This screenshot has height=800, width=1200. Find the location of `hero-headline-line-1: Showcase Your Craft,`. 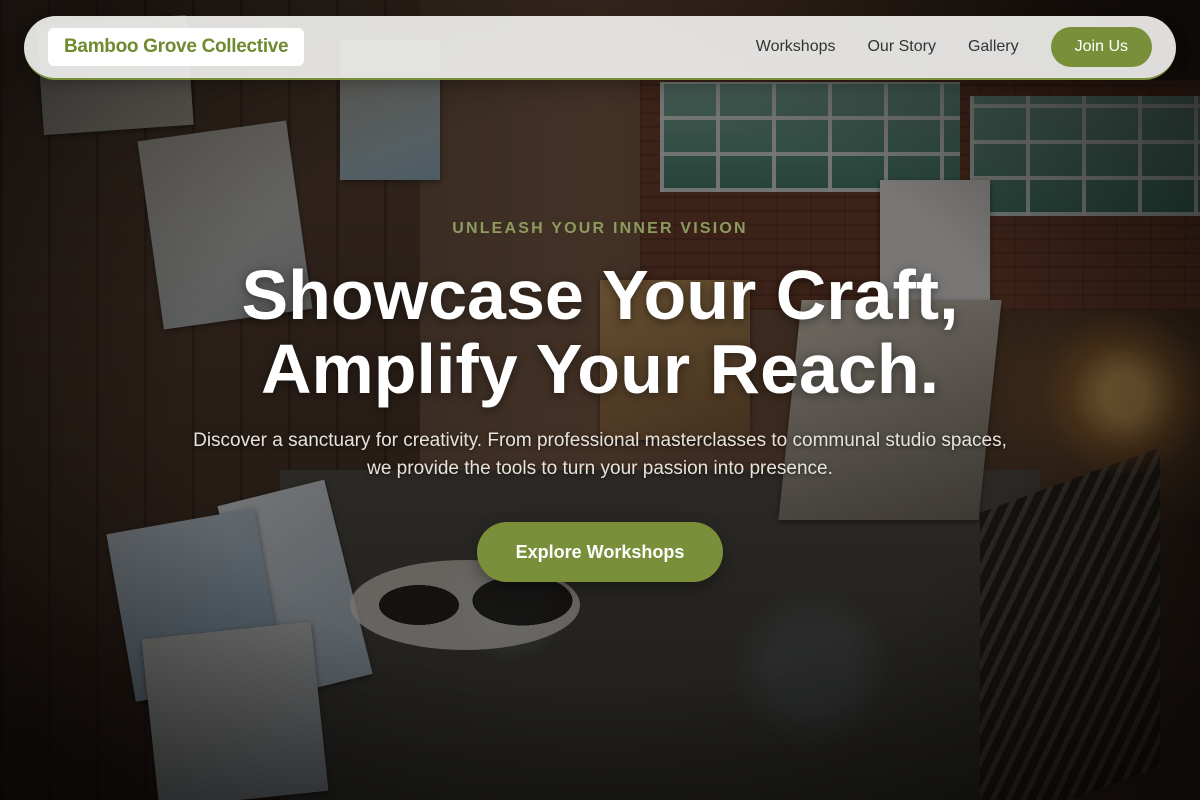

hero-headline-line-1: Showcase Your Craft, is located at coordinates (600, 295).